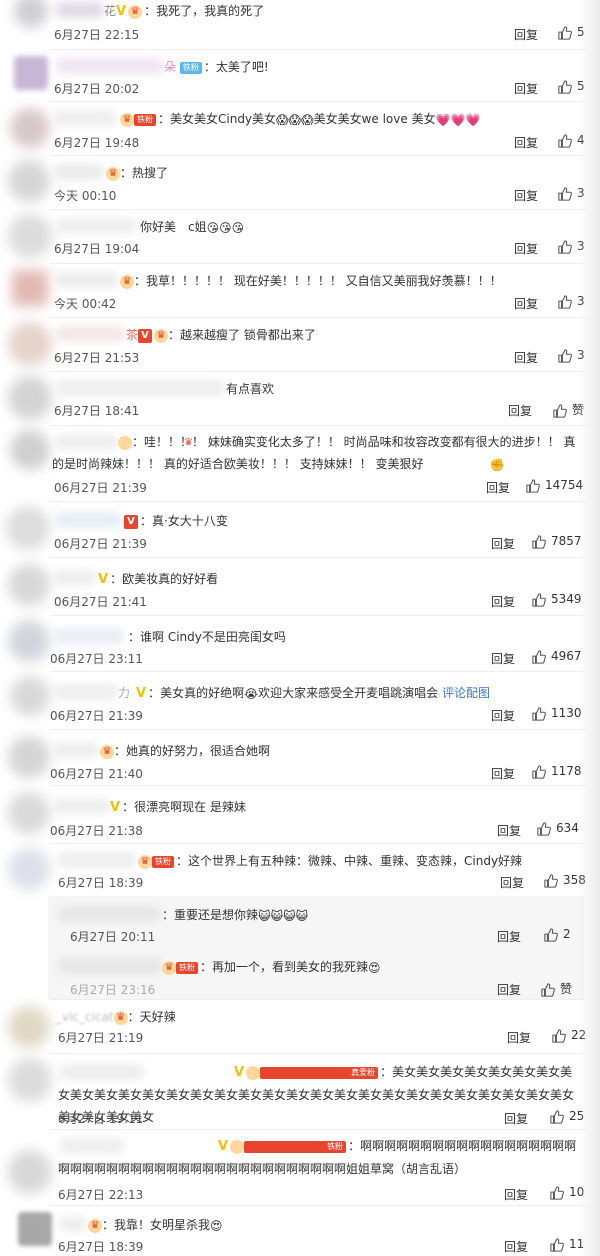  Describe the element at coordinates (101, 1119) in the screenshot. I see `comment-time: 6月27日 19:11` at that location.